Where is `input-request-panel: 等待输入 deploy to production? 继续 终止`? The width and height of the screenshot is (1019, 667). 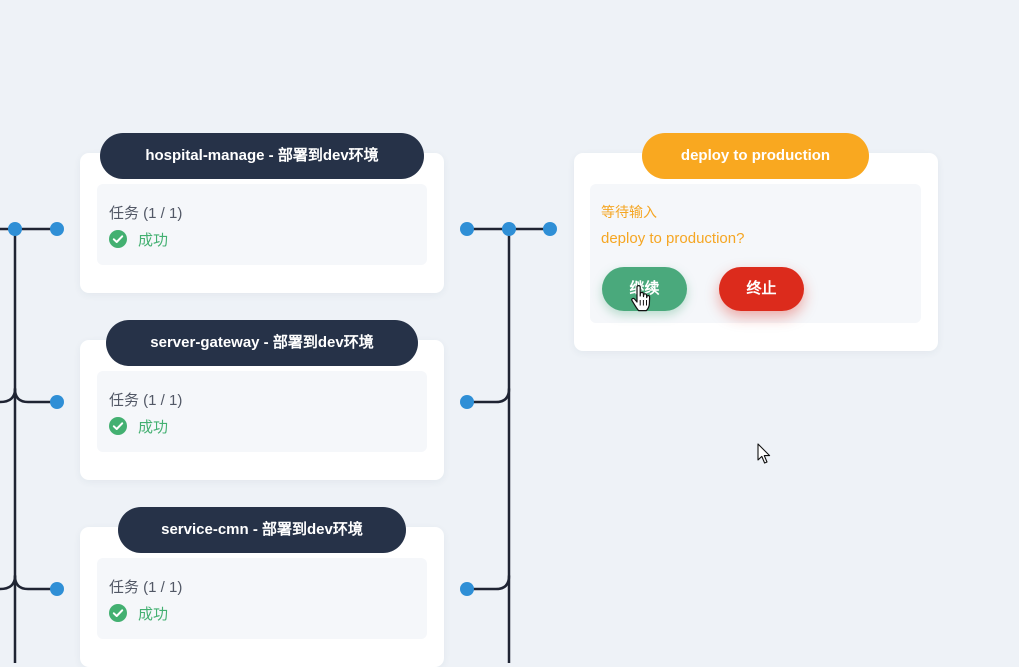 input-request-panel: 等待输入 deploy to production? 继续 终止 is located at coordinates (755, 253).